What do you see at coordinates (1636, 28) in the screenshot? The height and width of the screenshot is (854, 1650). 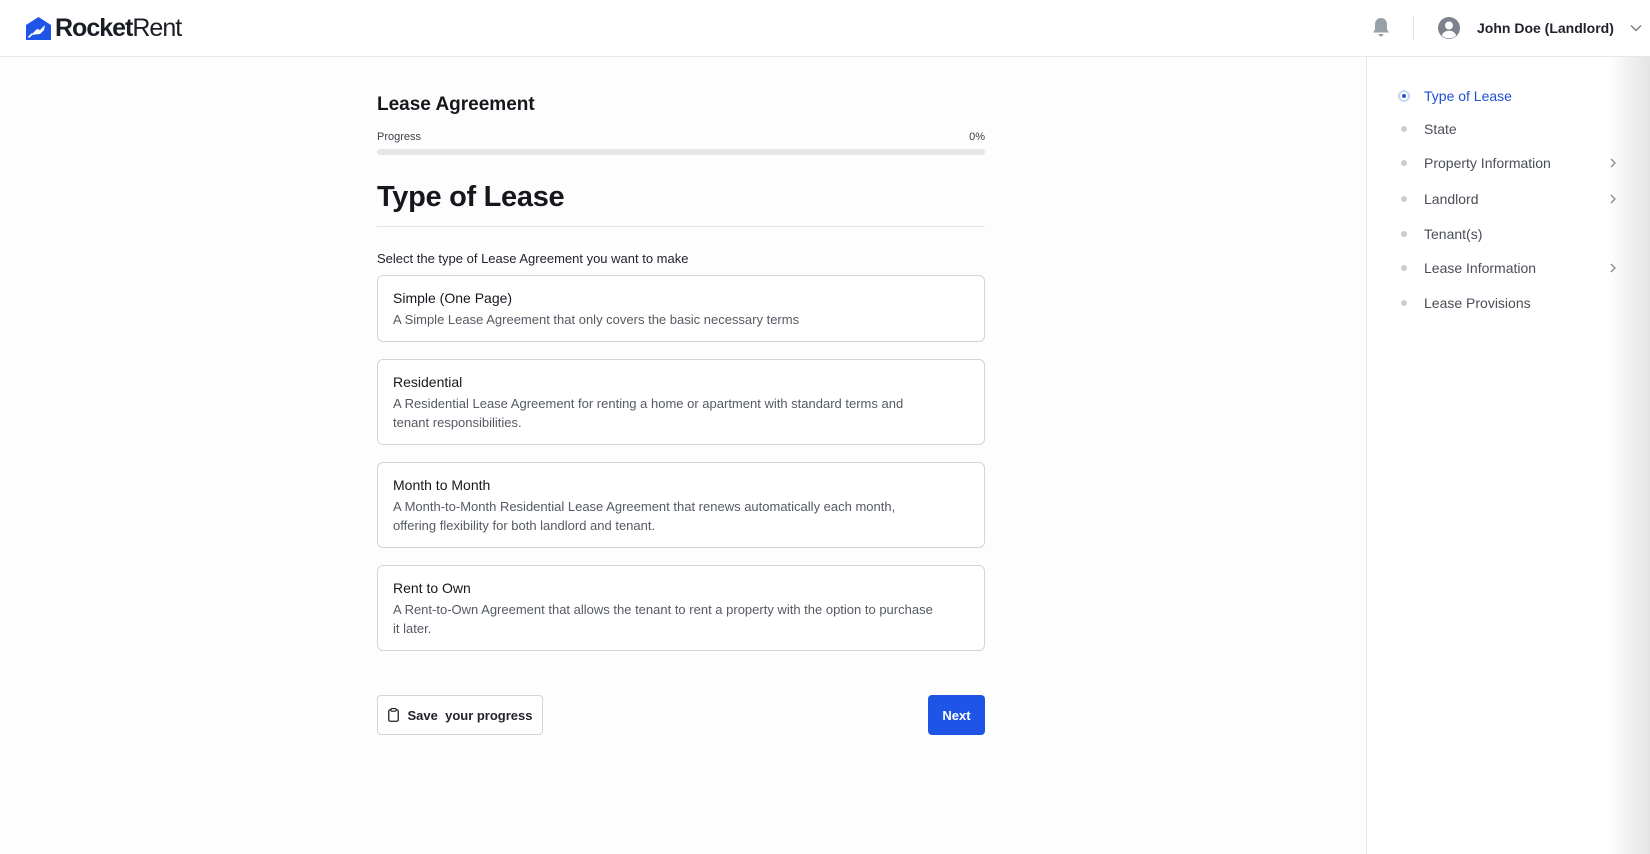 I see `chevron-down-icon` at bounding box center [1636, 28].